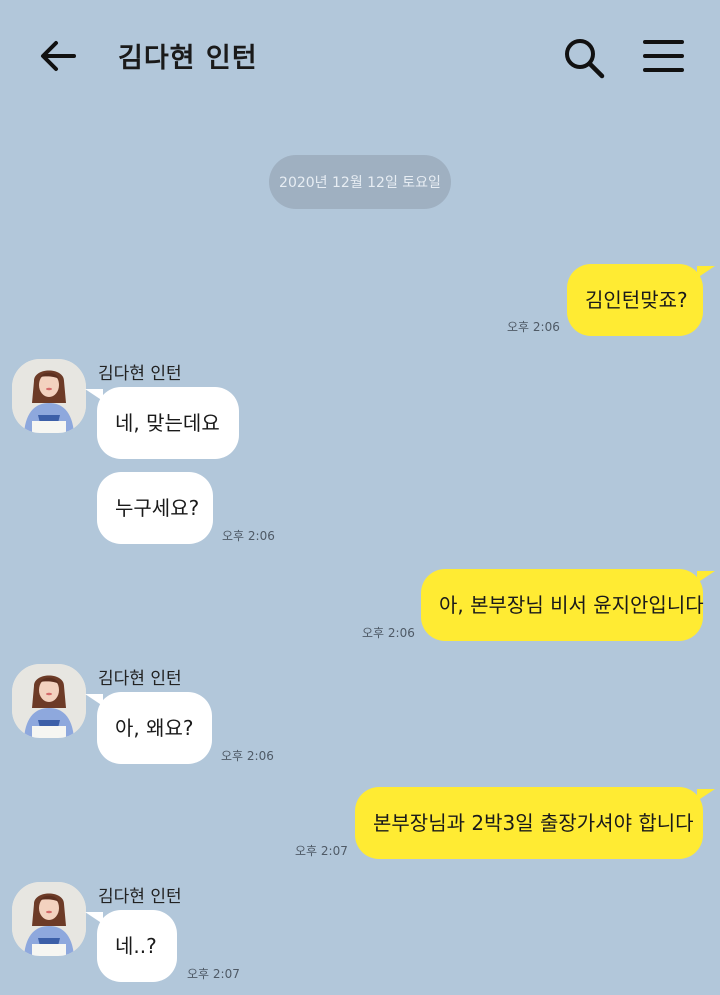  Describe the element at coordinates (562, 605) in the screenshot. I see `message-bubble-me: 아, 본부장님 비서 윤지안입니다` at that location.